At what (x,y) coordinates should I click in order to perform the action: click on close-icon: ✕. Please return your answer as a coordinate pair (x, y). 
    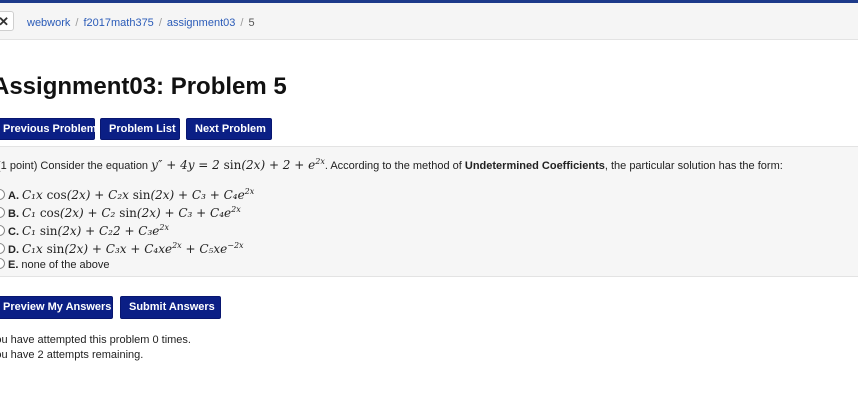
    Looking at the image, I should click on (7, 21).